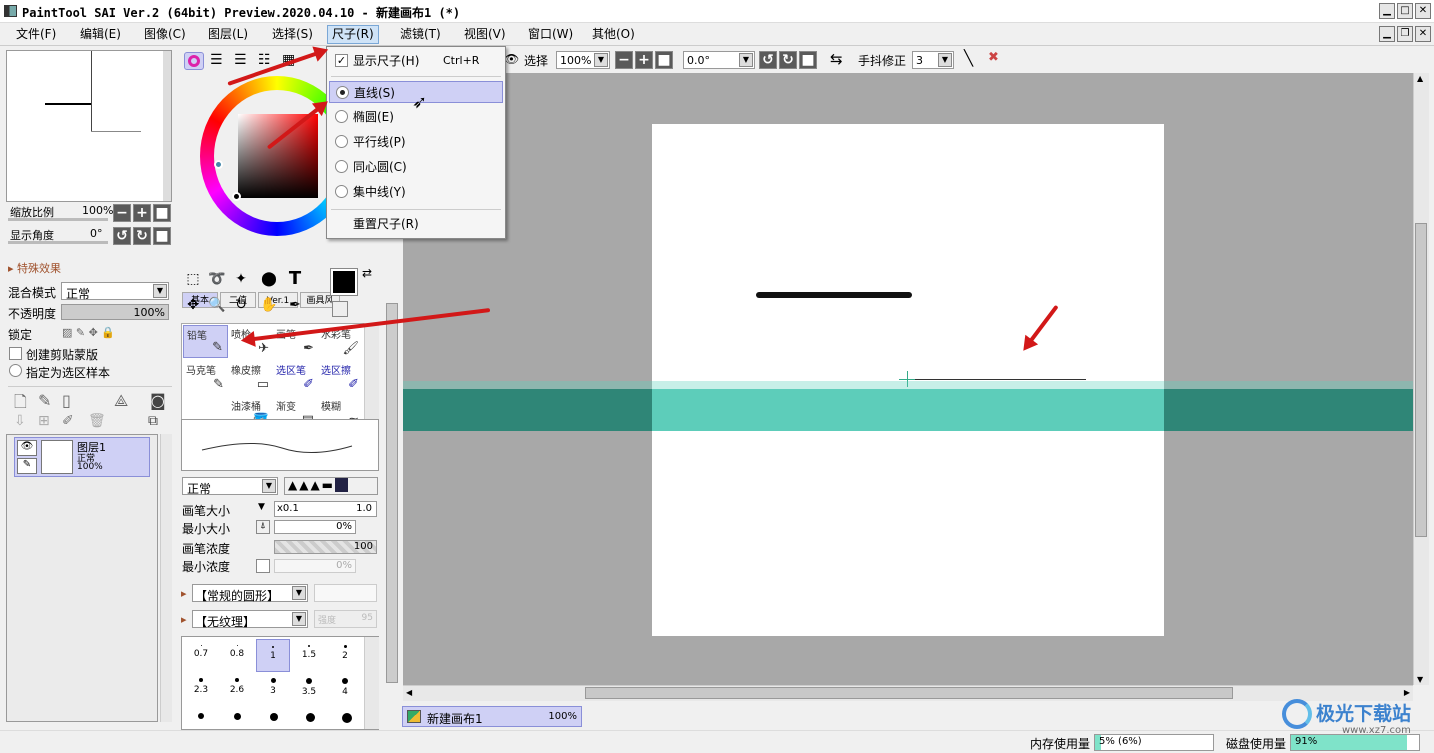 The image size is (1434, 753). Describe the element at coordinates (241, 279) in the screenshot. I see `magic-wand-icon: ✦` at that location.